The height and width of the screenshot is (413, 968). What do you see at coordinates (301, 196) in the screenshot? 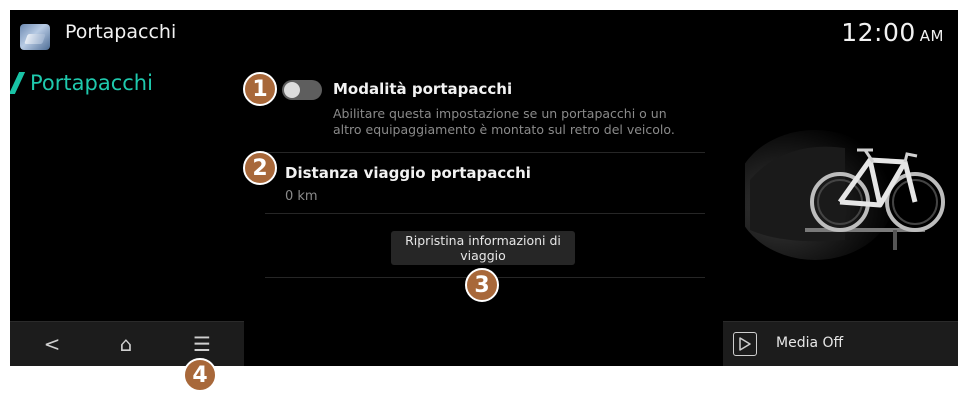
I see `trip-distance-value: 0 km` at bounding box center [301, 196].